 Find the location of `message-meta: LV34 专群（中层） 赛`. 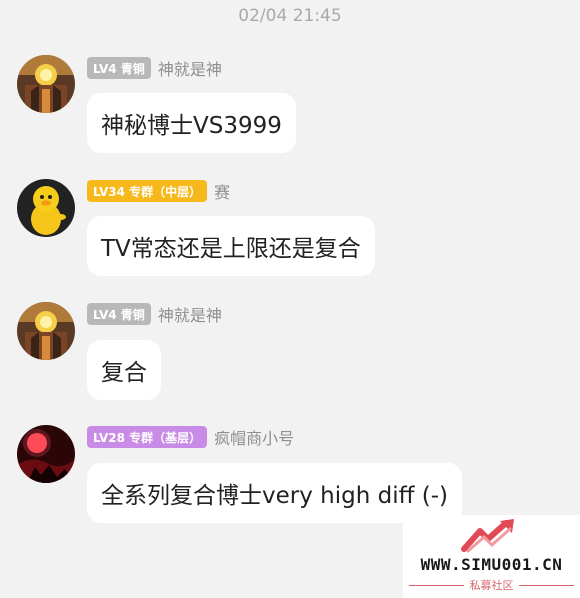

message-meta: LV34 专群（中层） 赛 is located at coordinates (158, 191).